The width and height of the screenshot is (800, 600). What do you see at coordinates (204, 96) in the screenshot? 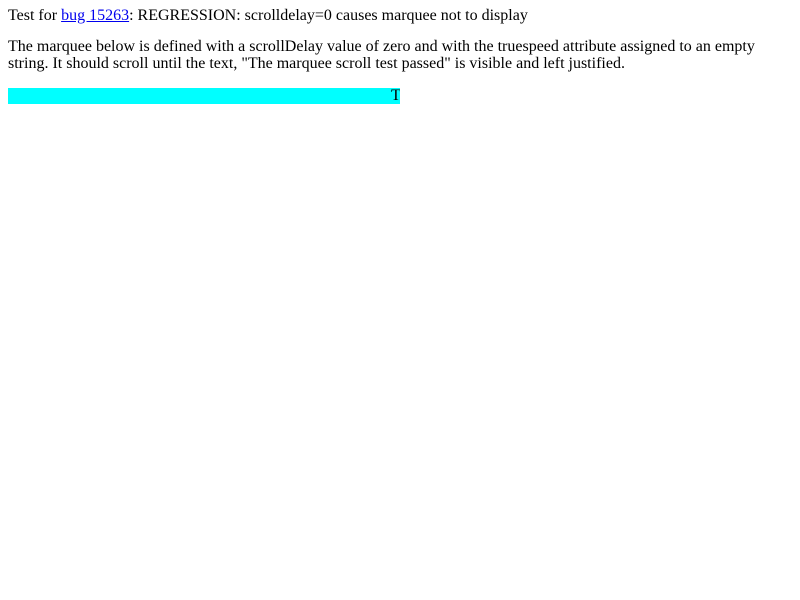
I see `marquee: T` at bounding box center [204, 96].